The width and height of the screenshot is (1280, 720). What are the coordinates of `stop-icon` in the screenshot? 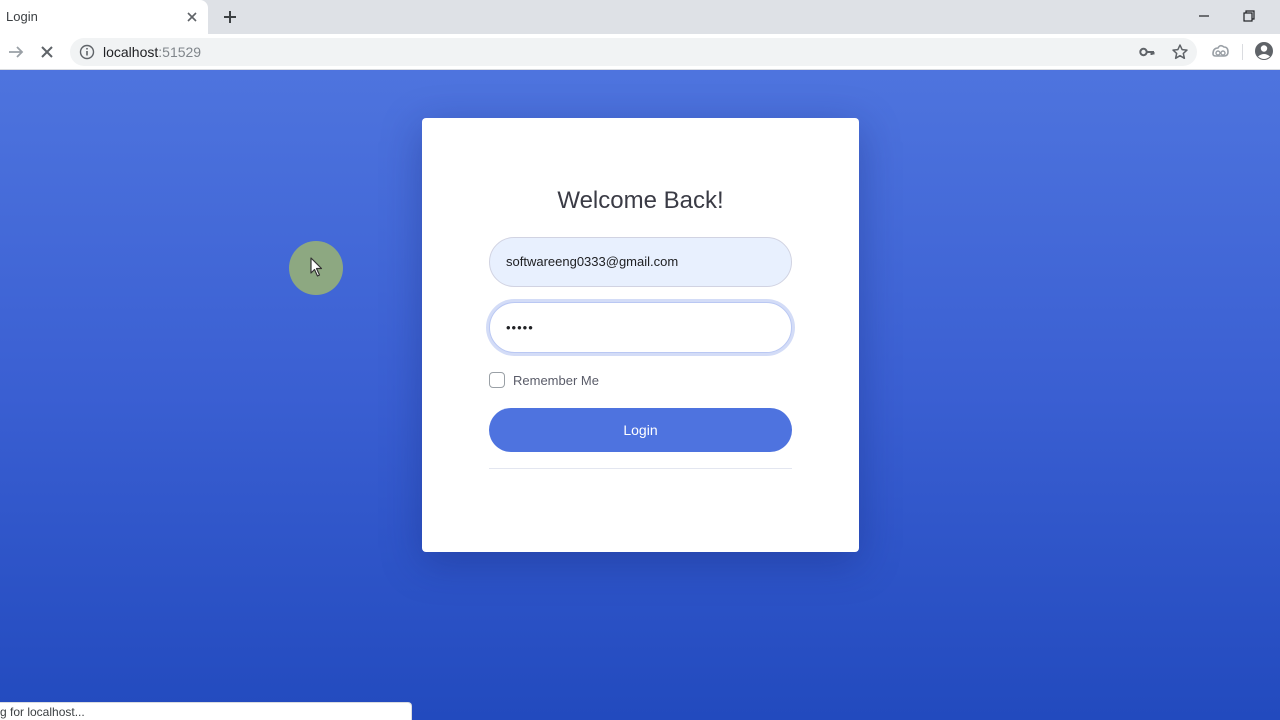 It's located at (47, 52).